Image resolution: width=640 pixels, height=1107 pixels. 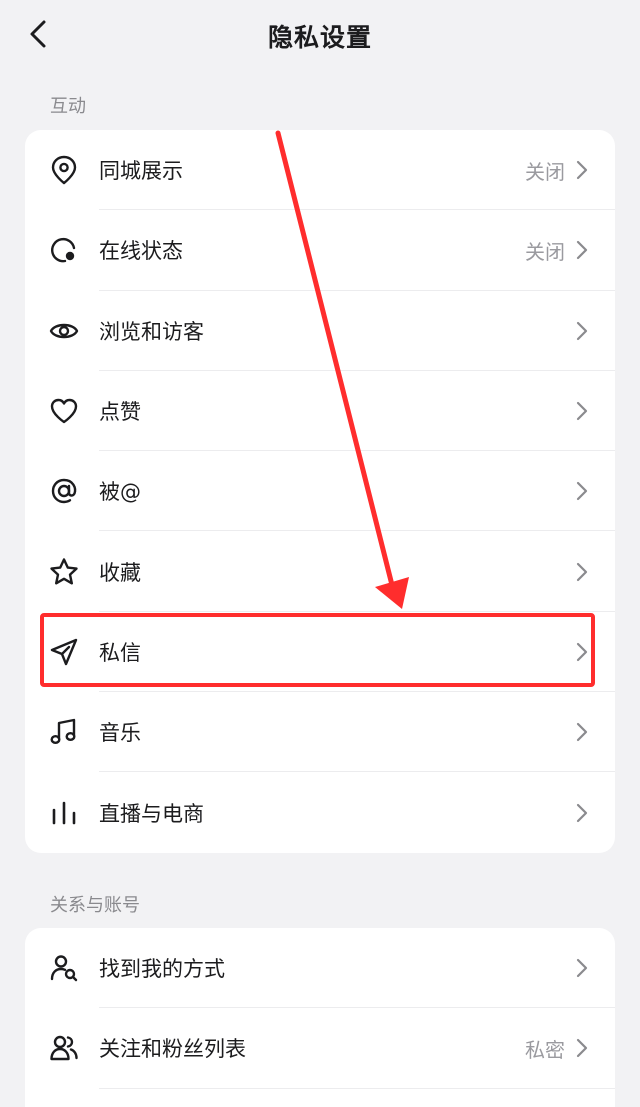 I want to click on at-icon, so click(x=64, y=491).